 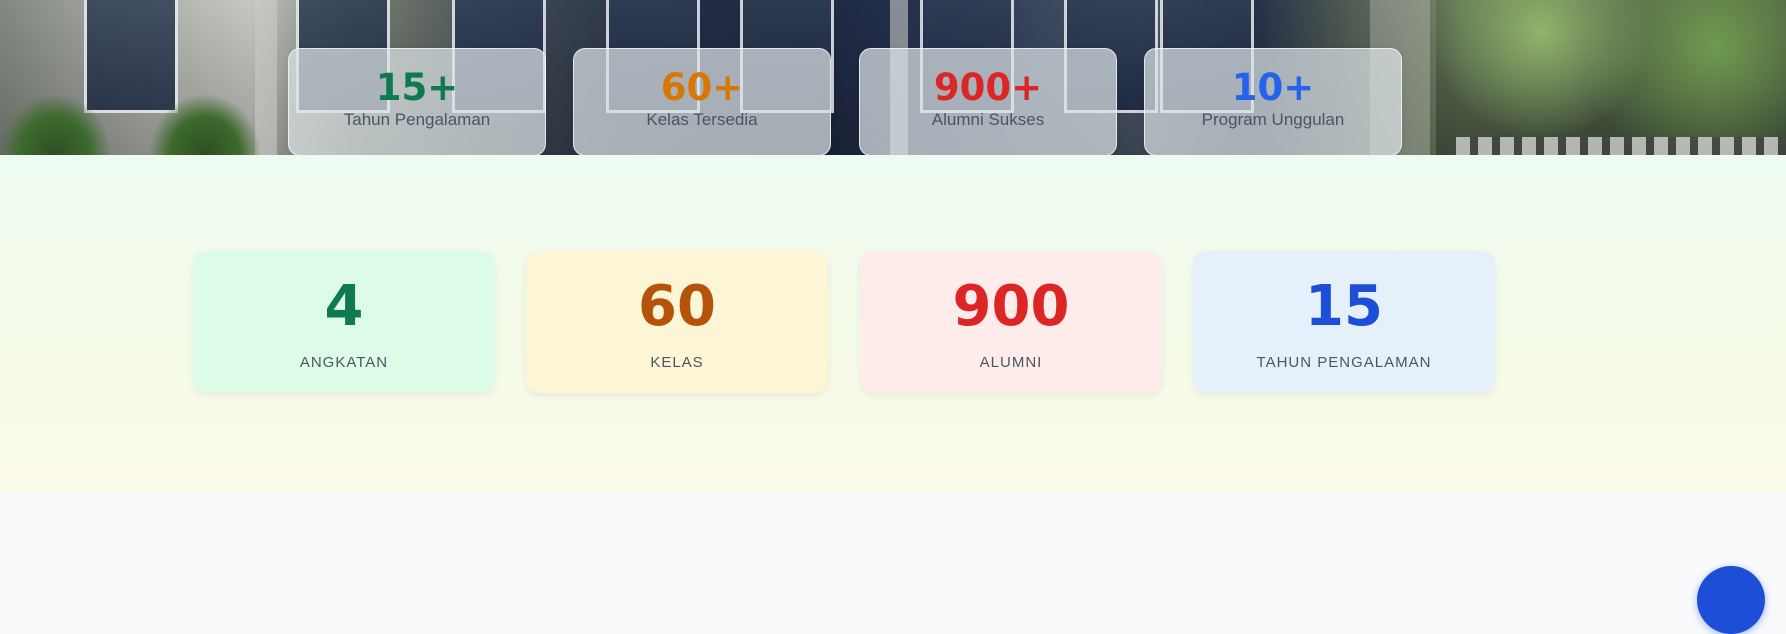 I want to click on hero-stat-label: Program Unggulan, so click(x=1273, y=119).